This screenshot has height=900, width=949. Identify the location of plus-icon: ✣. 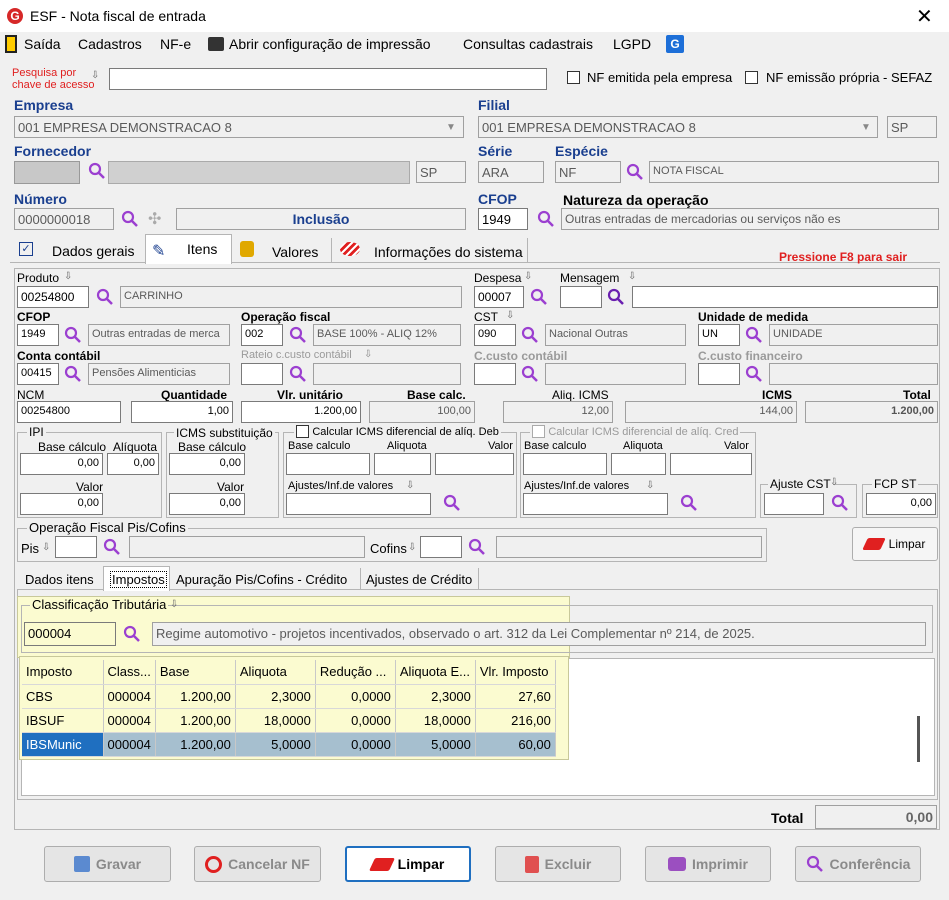
(154, 219).